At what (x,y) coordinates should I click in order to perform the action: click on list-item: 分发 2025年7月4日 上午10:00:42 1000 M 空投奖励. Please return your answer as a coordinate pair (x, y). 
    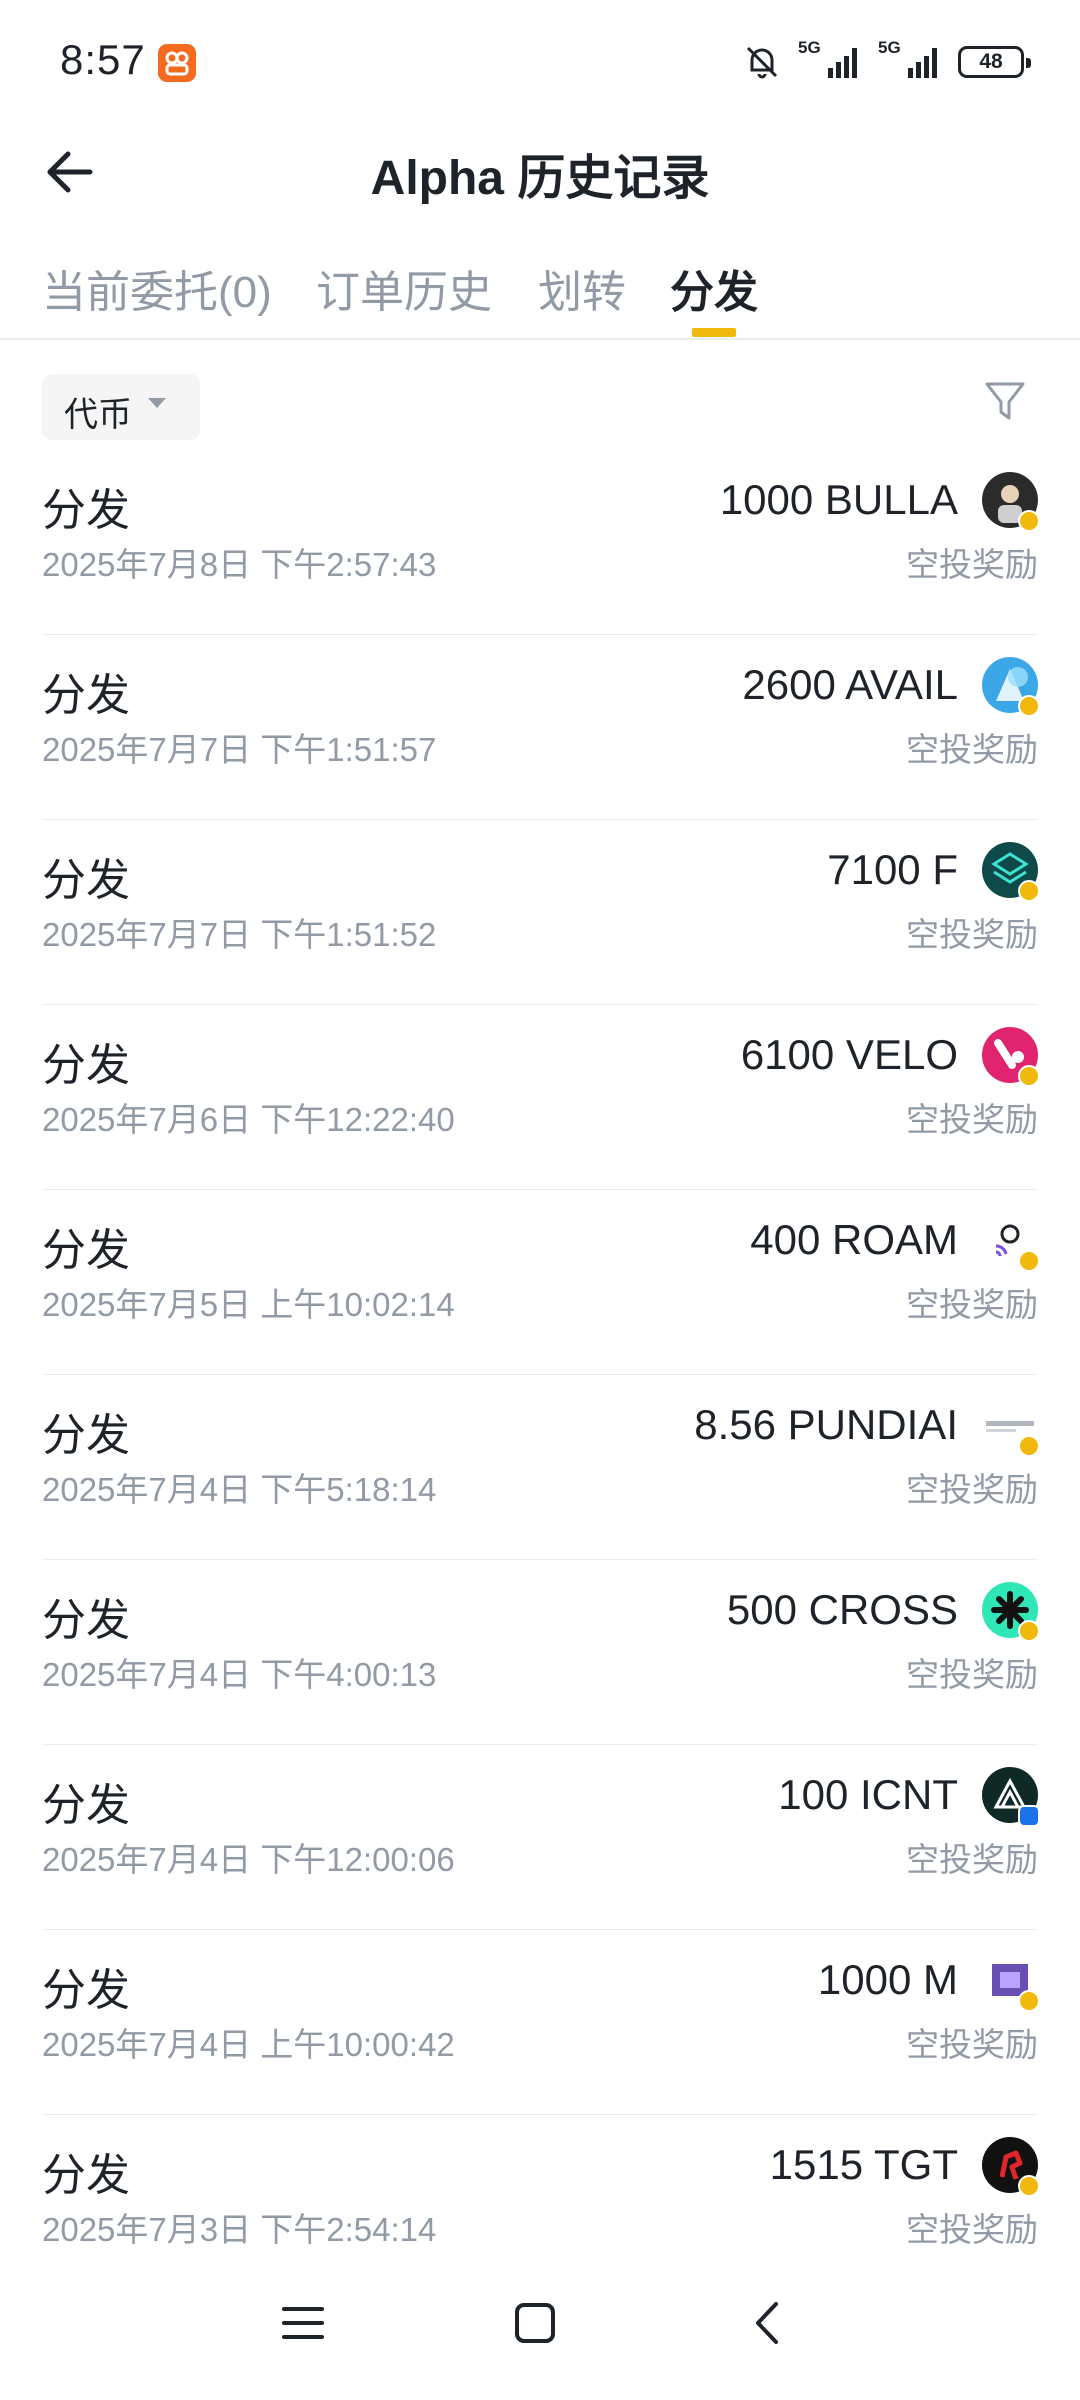
    Looking at the image, I should click on (541, 2022).